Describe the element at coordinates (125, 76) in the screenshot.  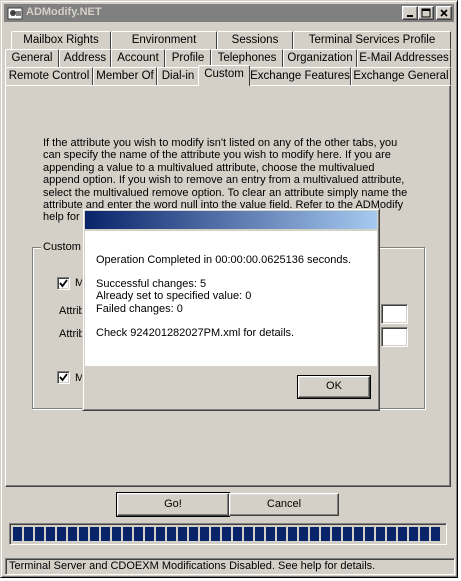
I see `tab-member-of: Member Of` at that location.